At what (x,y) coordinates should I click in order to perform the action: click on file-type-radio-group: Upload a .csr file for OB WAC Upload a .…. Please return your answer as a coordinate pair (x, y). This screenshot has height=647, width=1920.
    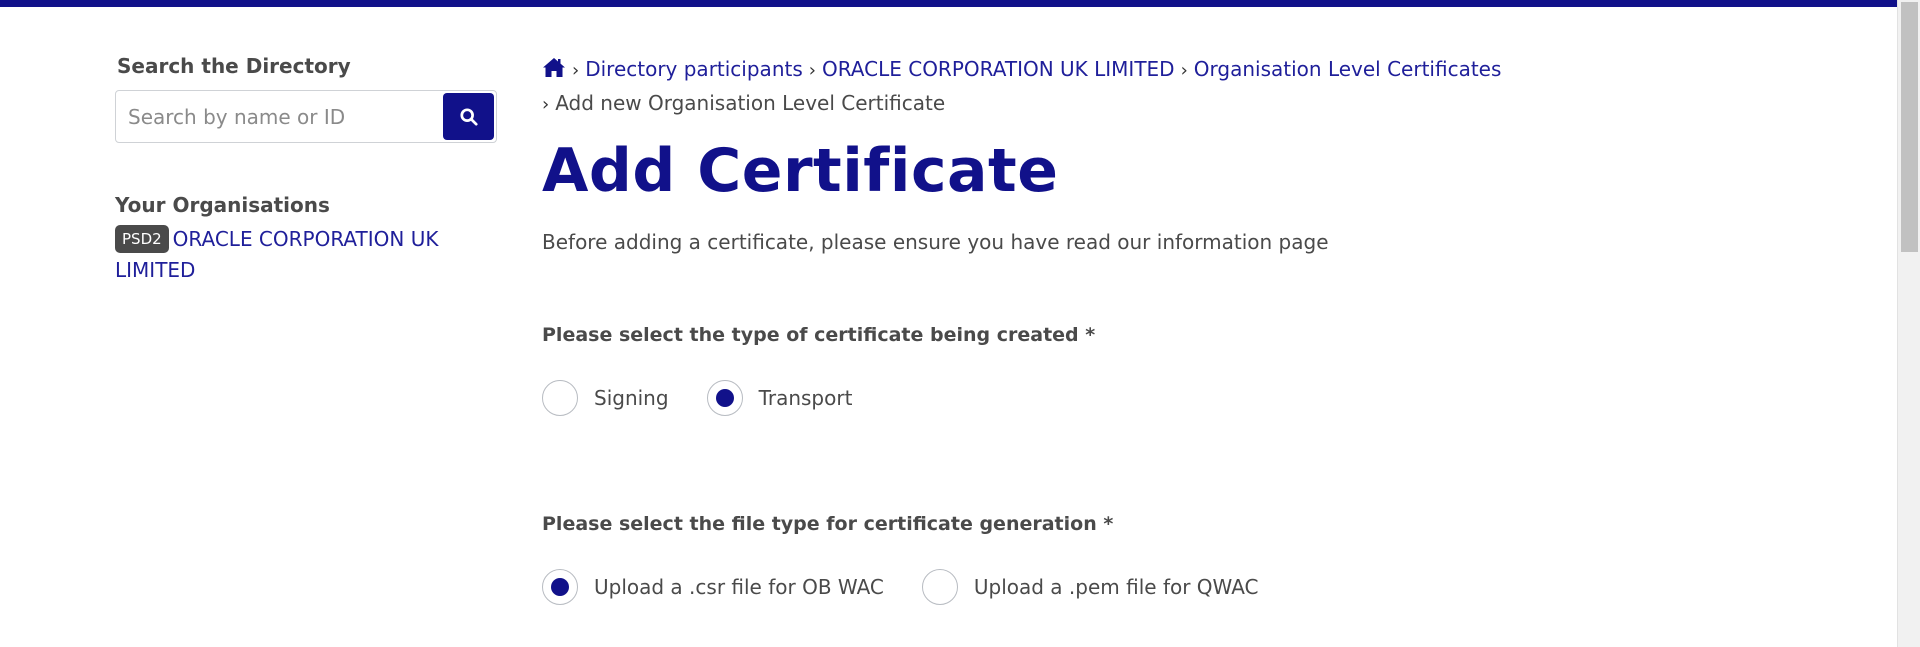
    Looking at the image, I should click on (900, 587).